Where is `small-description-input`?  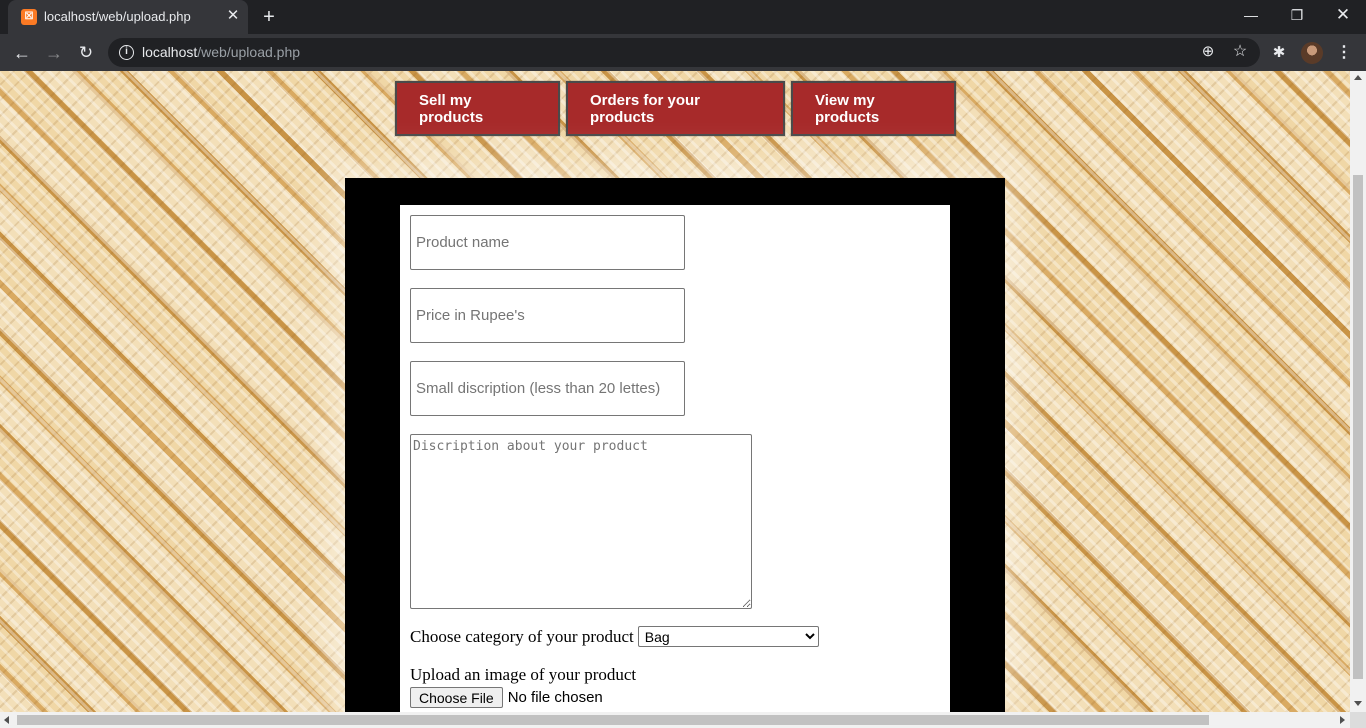 small-description-input is located at coordinates (547, 388).